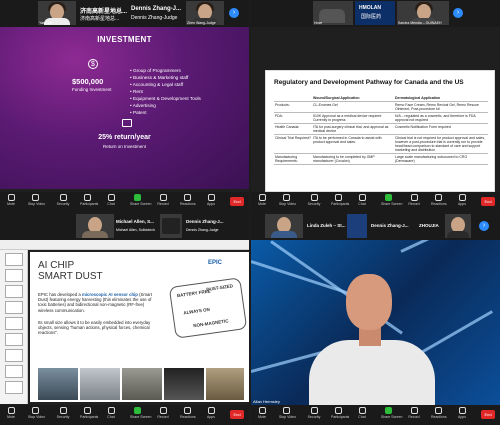 Image resolution: width=500 pixels, height=425 pixels. I want to click on presentation-icon, so click(127, 123).